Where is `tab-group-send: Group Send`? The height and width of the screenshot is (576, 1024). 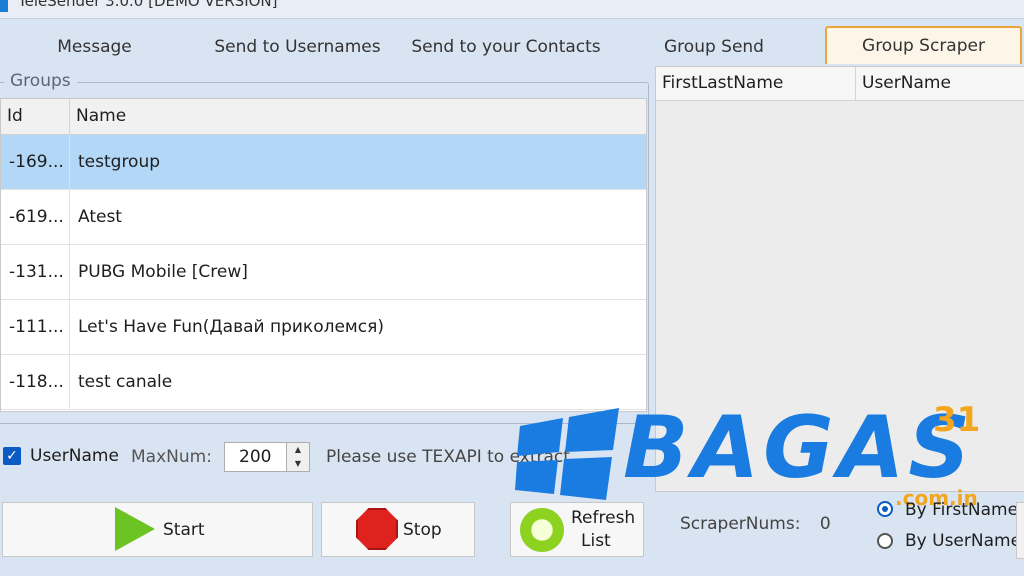 tab-group-send: Group Send is located at coordinates (714, 47).